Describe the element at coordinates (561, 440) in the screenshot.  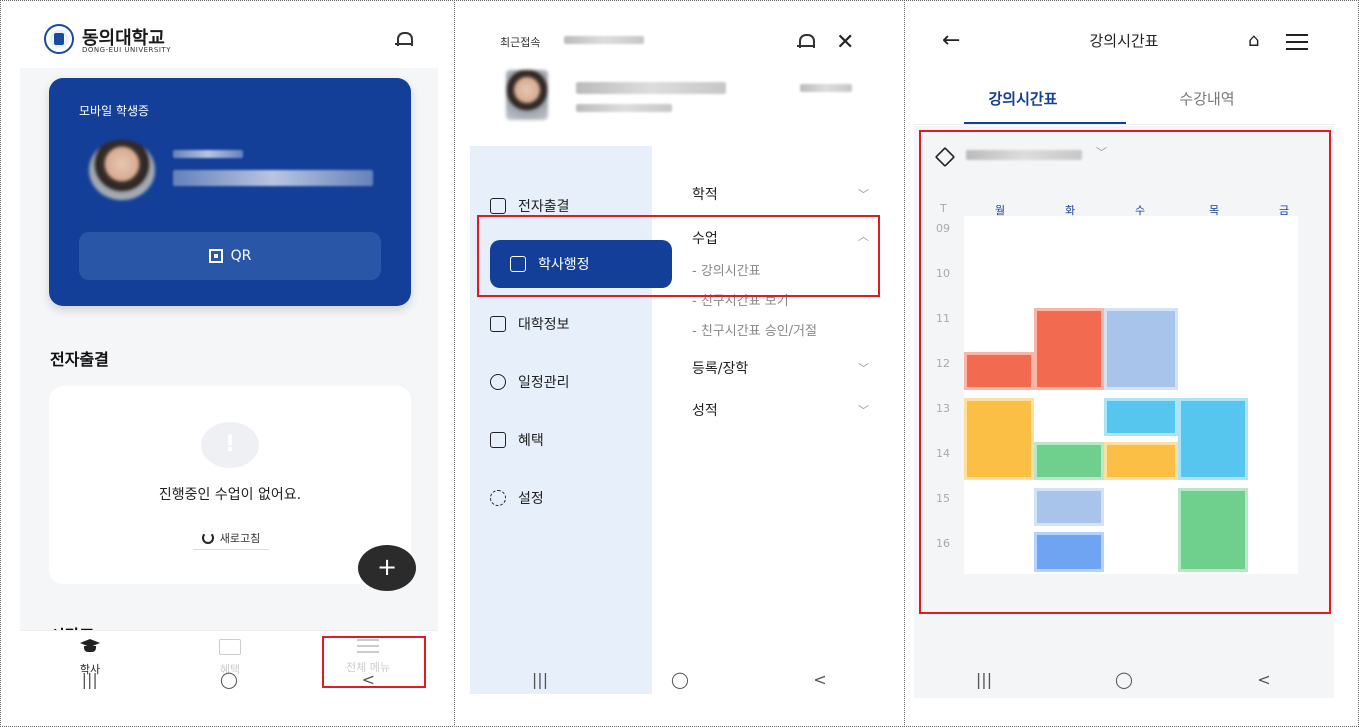
I see `side-item-benefits: 혜택` at that location.